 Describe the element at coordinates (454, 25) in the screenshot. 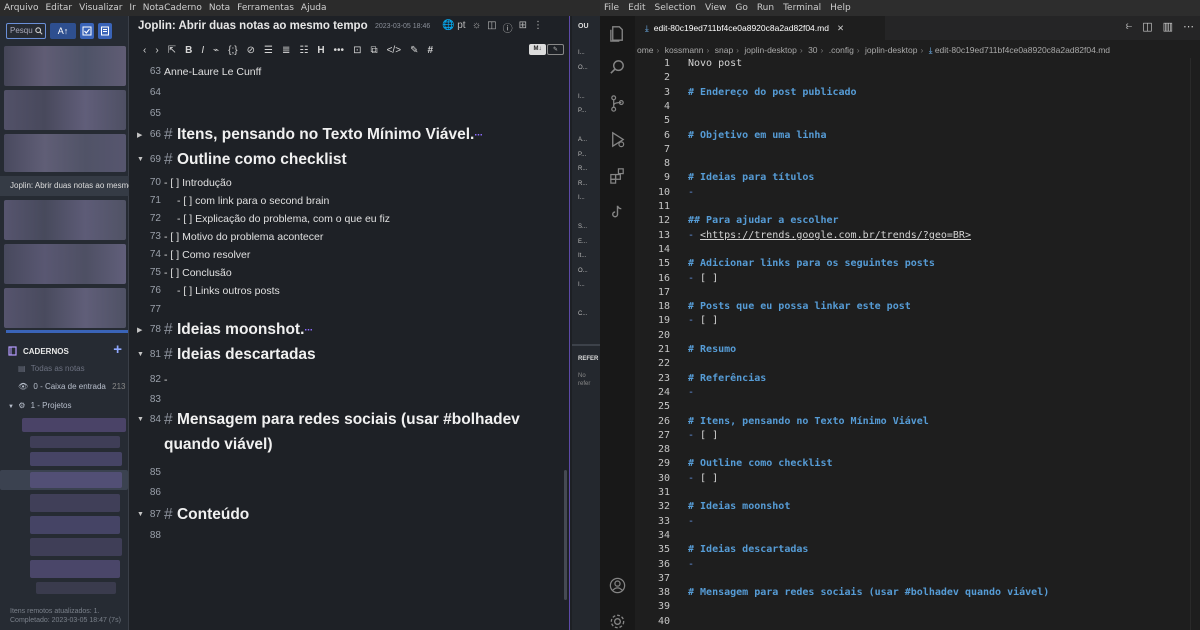

I see `spellcheck-language: 🌐 pt` at that location.